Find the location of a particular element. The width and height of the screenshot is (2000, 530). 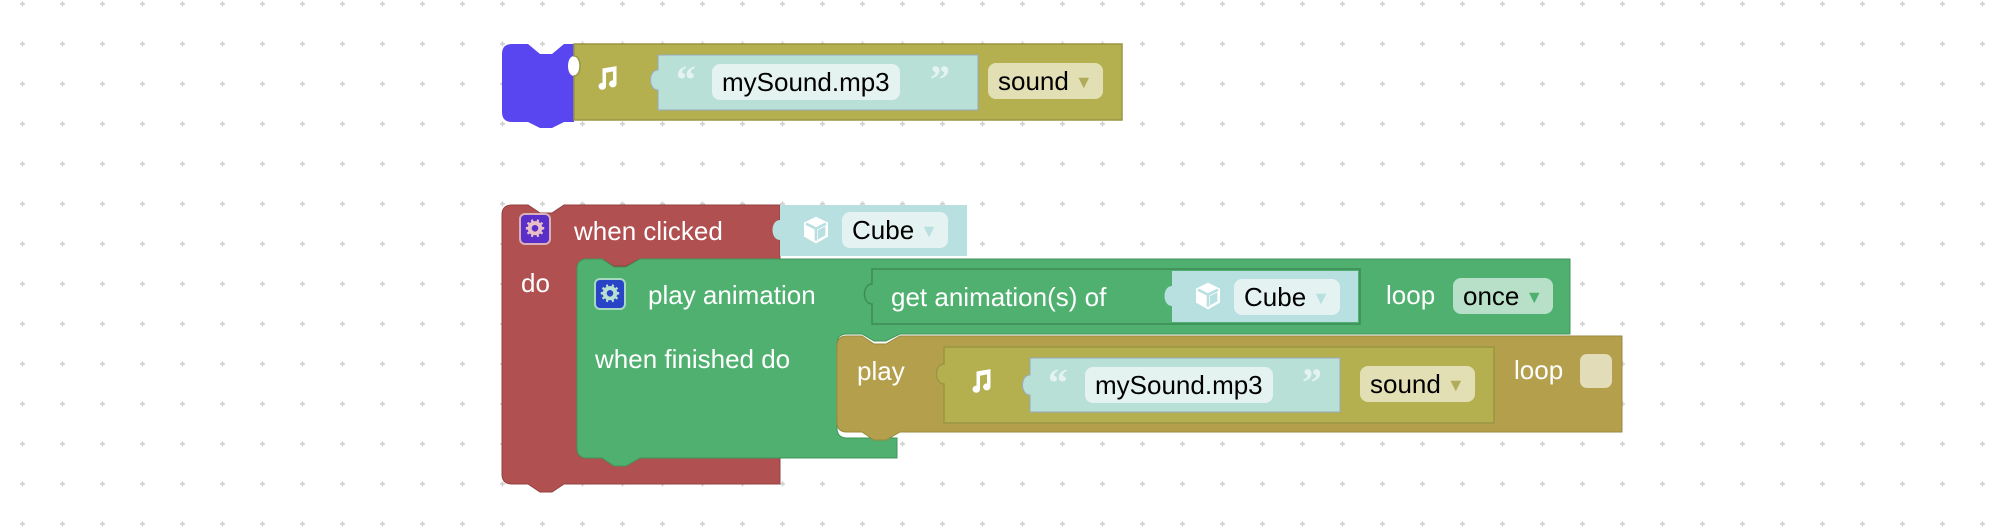

animation-gear-icon is located at coordinates (610, 294).